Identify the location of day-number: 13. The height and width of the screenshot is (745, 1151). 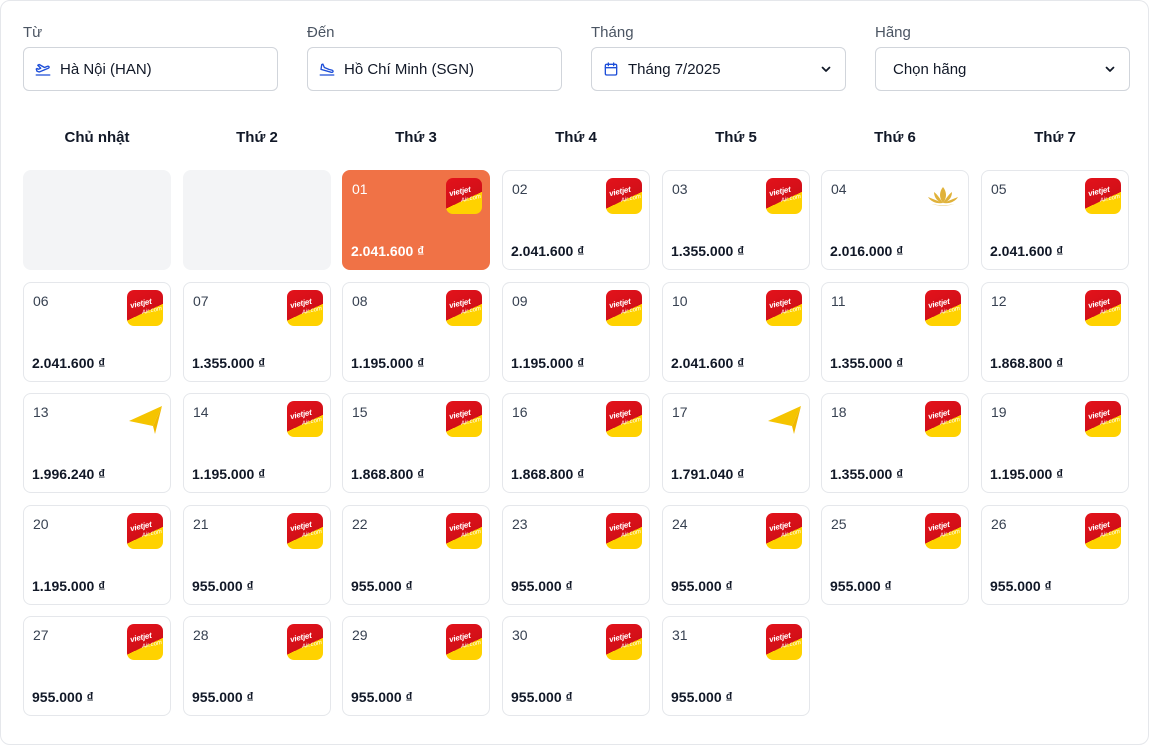
(41, 412).